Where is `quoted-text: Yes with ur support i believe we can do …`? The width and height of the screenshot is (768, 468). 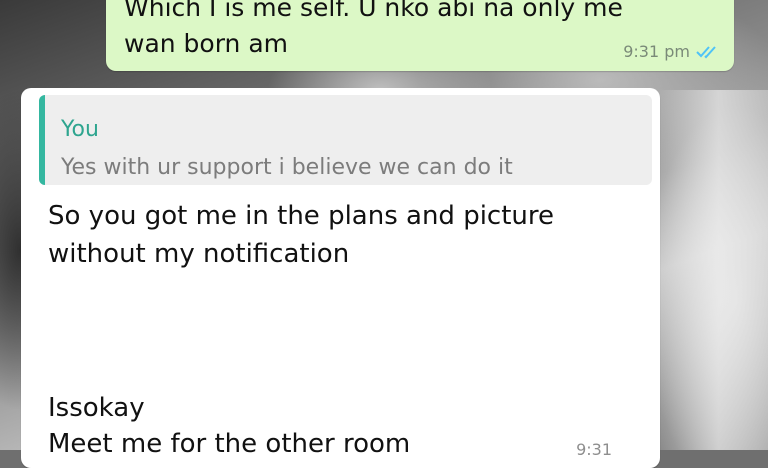 quoted-text: Yes with ur support i believe we can do … is located at coordinates (287, 167).